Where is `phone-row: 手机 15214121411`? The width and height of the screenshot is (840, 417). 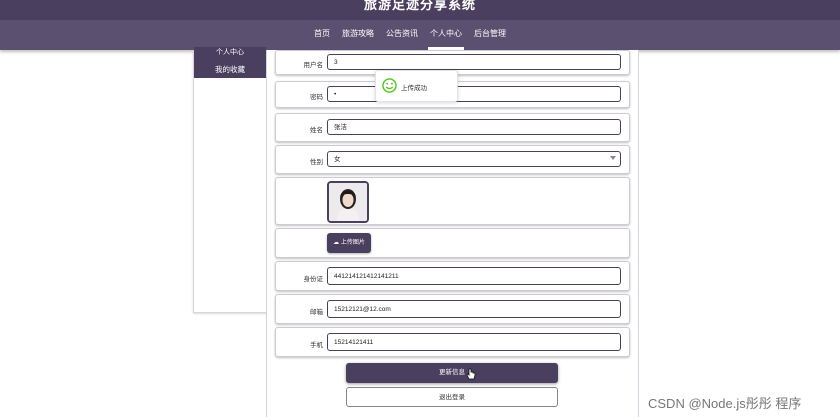 phone-row: 手机 15214121411 is located at coordinates (452, 342).